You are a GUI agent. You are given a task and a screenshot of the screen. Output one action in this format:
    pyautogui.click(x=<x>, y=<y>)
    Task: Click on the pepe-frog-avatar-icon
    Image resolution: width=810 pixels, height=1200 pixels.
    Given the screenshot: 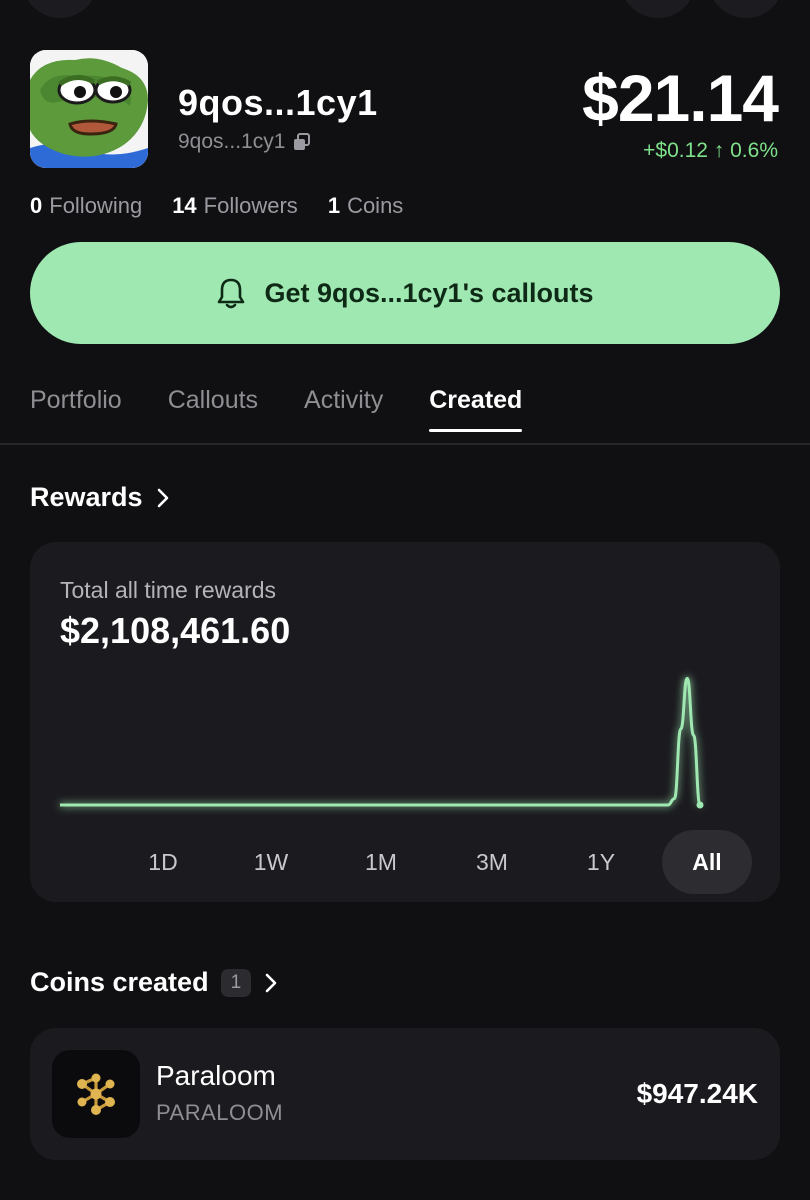 What is the action you would take?
    pyautogui.click(x=89, y=109)
    